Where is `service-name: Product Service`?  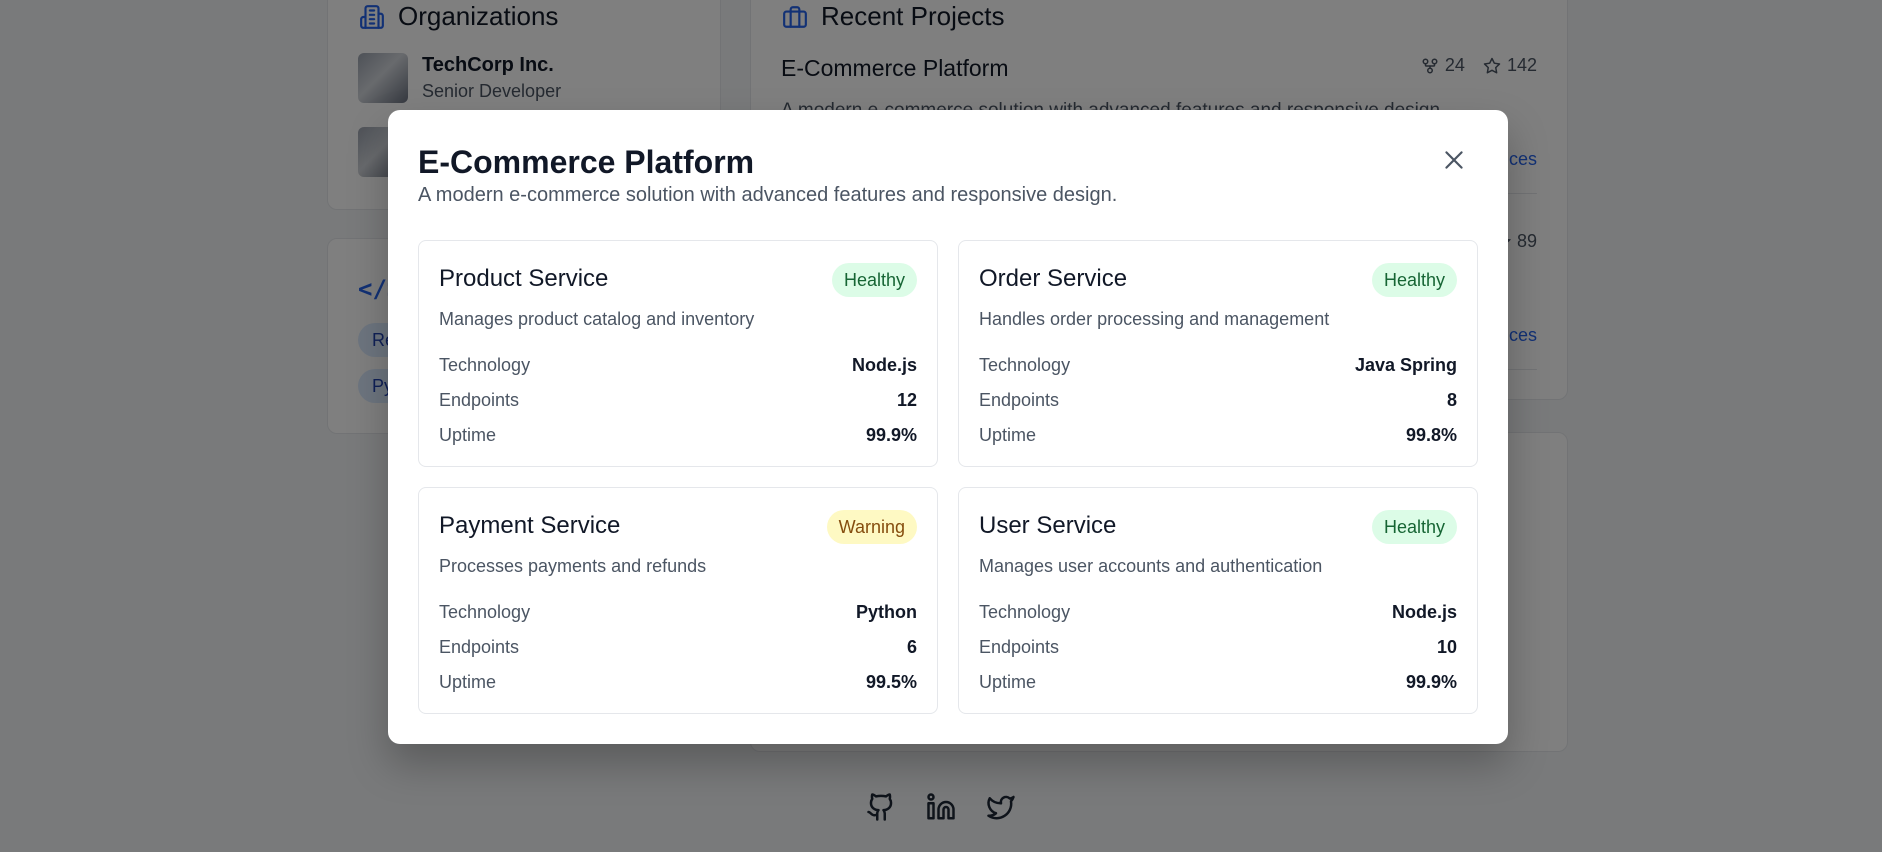 service-name: Product Service is located at coordinates (524, 278).